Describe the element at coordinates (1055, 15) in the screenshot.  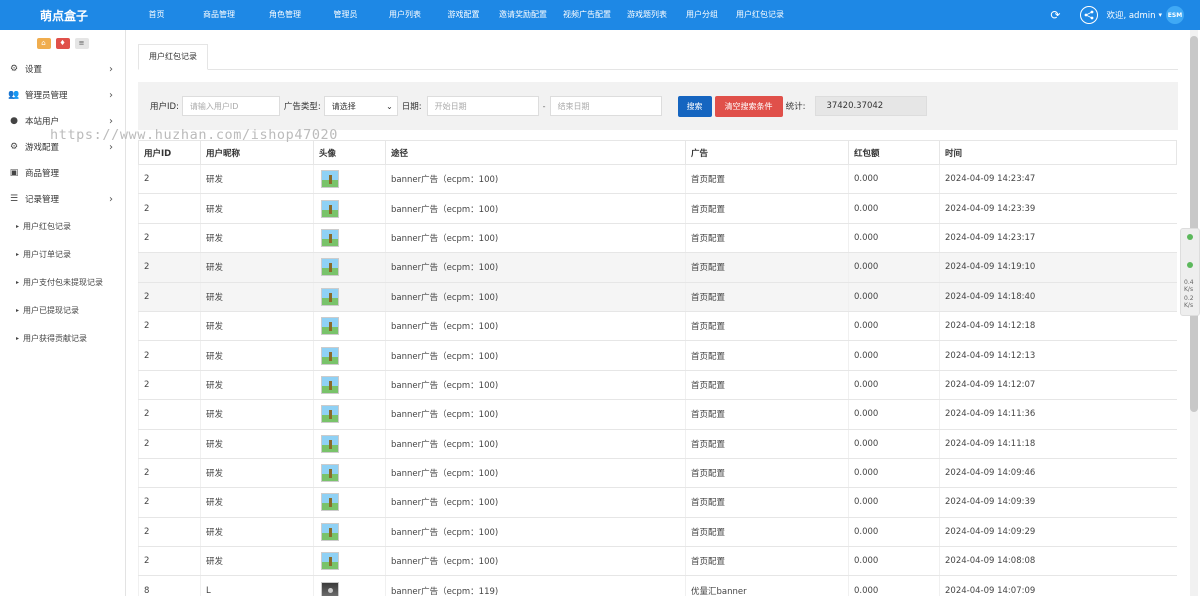
I see `refresh-icon: ⟳` at that location.